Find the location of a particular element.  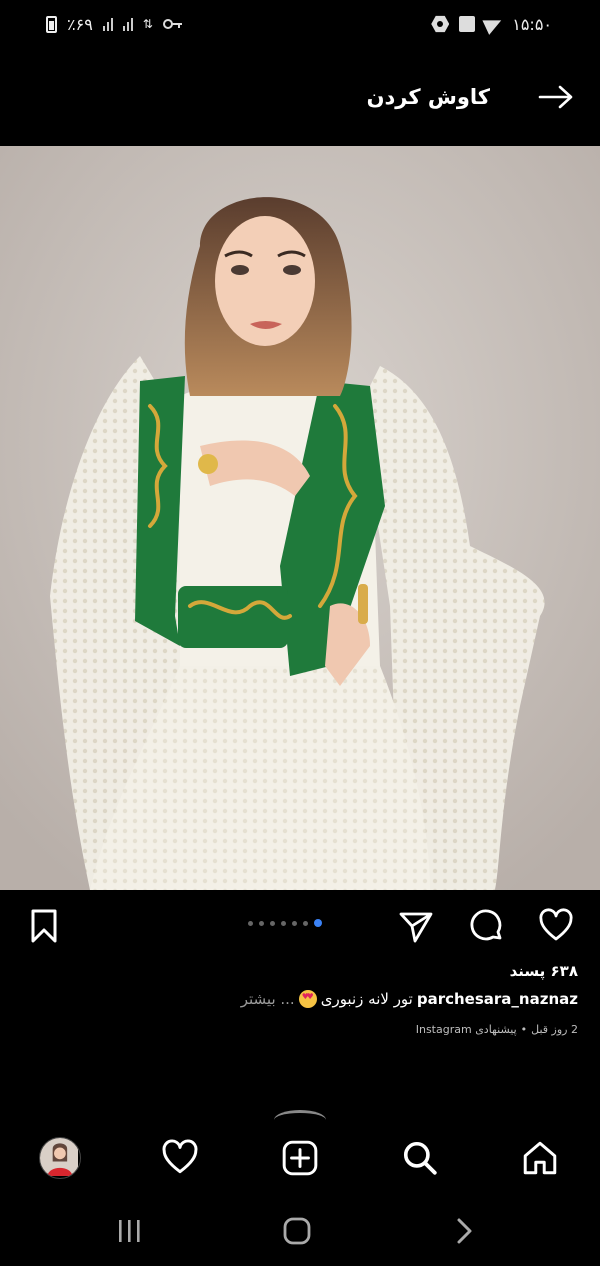

caption-username: parchesara_naznaz is located at coordinates (497, 999).